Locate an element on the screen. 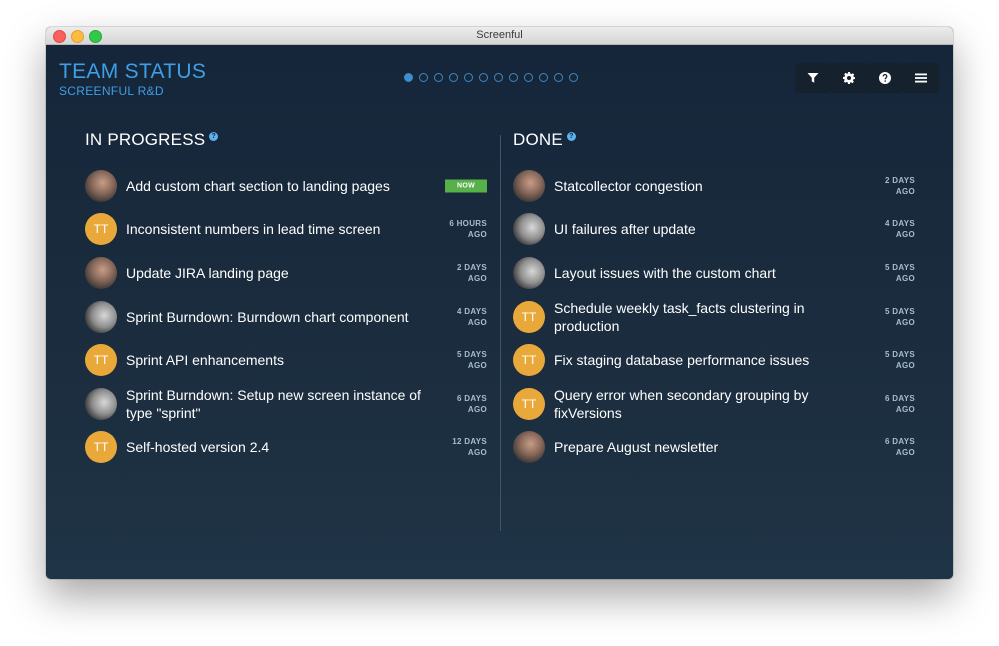  list-item: UI failures after update 4 DAYS AGO is located at coordinates (714, 230).